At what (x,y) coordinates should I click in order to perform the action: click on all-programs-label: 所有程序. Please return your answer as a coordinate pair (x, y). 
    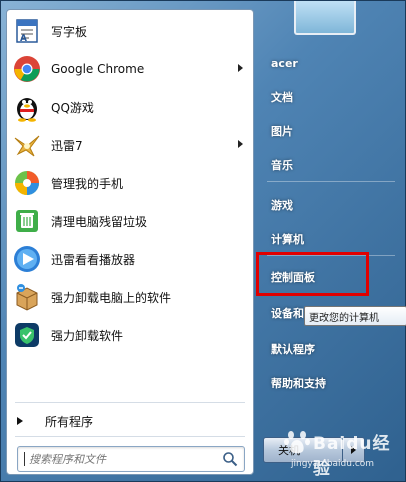
    Looking at the image, I should click on (69, 421).